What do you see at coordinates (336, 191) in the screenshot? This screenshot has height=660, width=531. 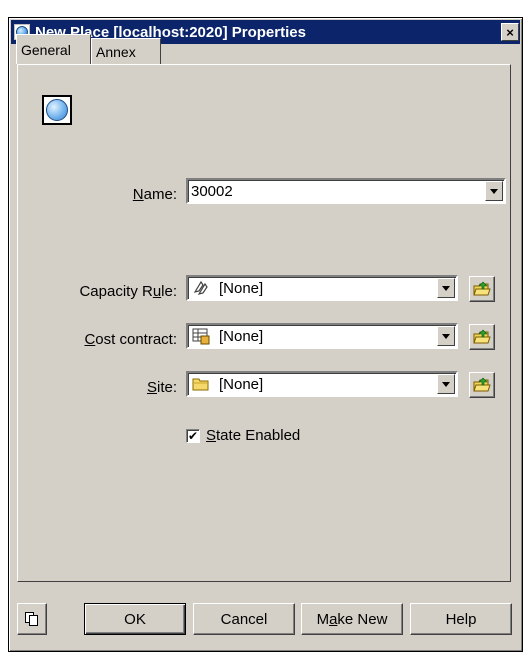 I see `name-input: 30002` at bounding box center [336, 191].